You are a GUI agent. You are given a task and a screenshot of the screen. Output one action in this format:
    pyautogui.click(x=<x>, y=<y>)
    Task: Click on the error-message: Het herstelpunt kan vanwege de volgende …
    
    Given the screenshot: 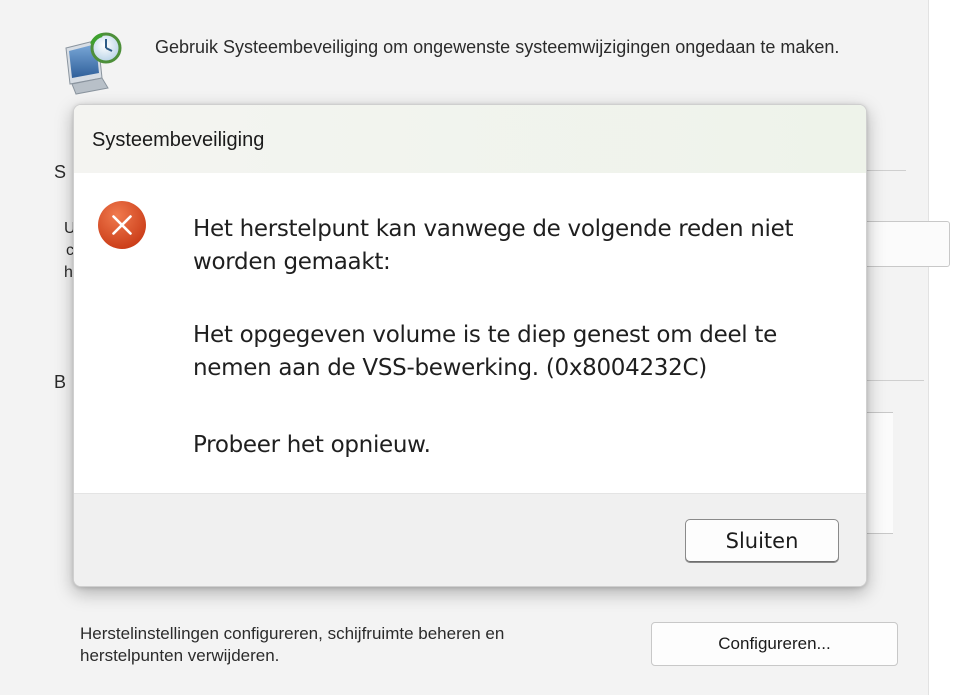 What is the action you would take?
    pyautogui.click(x=493, y=245)
    